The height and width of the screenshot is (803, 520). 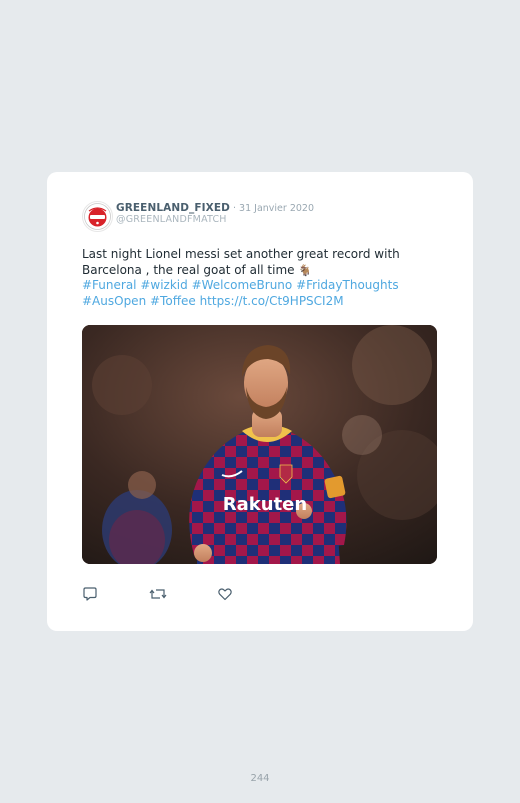 I want to click on author-handle: @GREENLANDFMATCH, so click(x=171, y=219).